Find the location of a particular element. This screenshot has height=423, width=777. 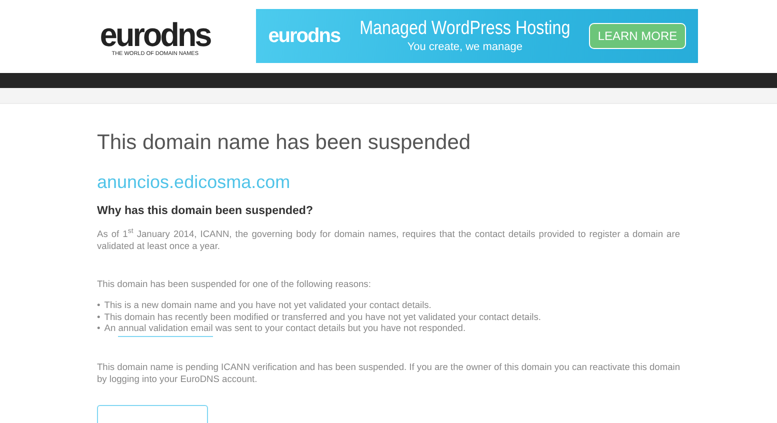

banner-subtitle: You create, we manage is located at coordinates (464, 47).